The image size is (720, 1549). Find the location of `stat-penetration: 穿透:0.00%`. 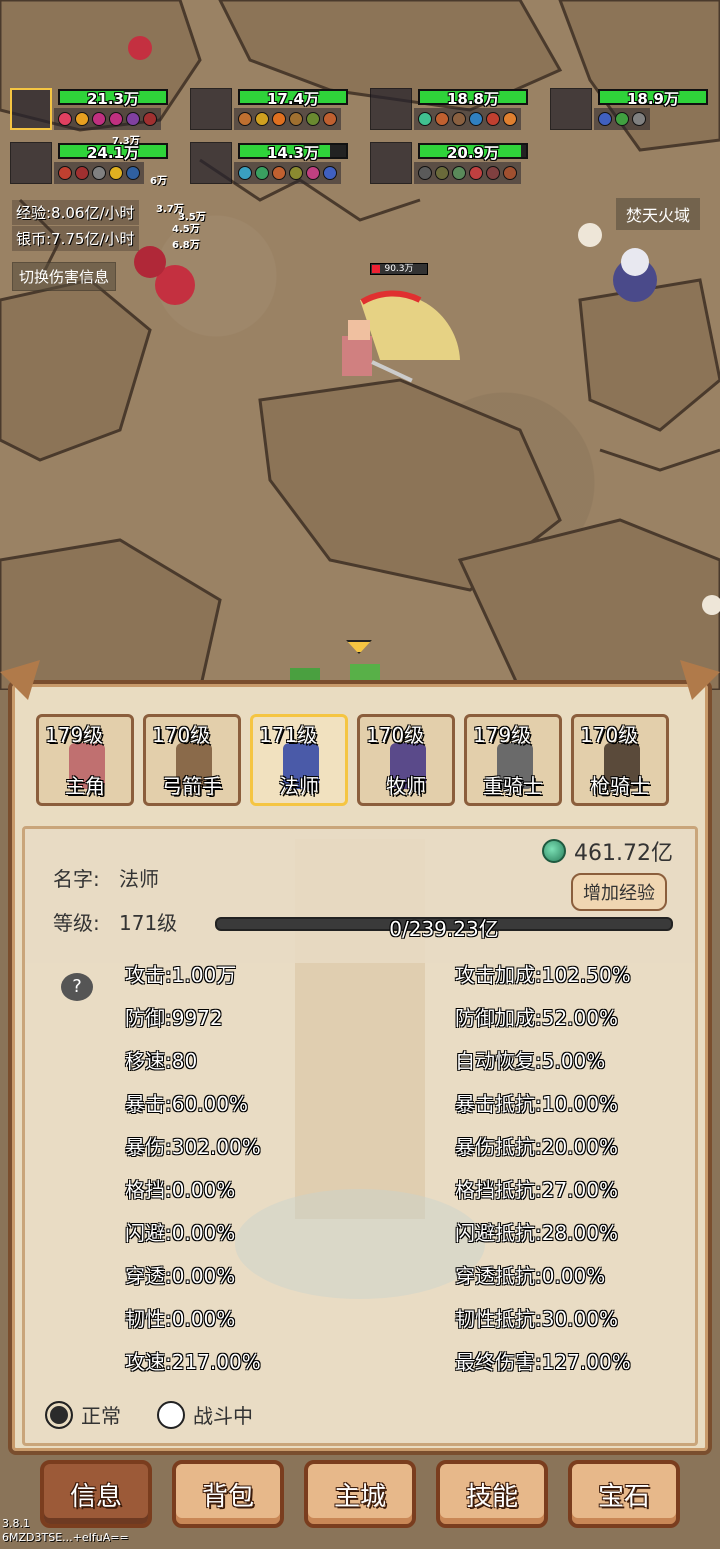

stat-penetration: 穿透:0.00% is located at coordinates (180, 1276).